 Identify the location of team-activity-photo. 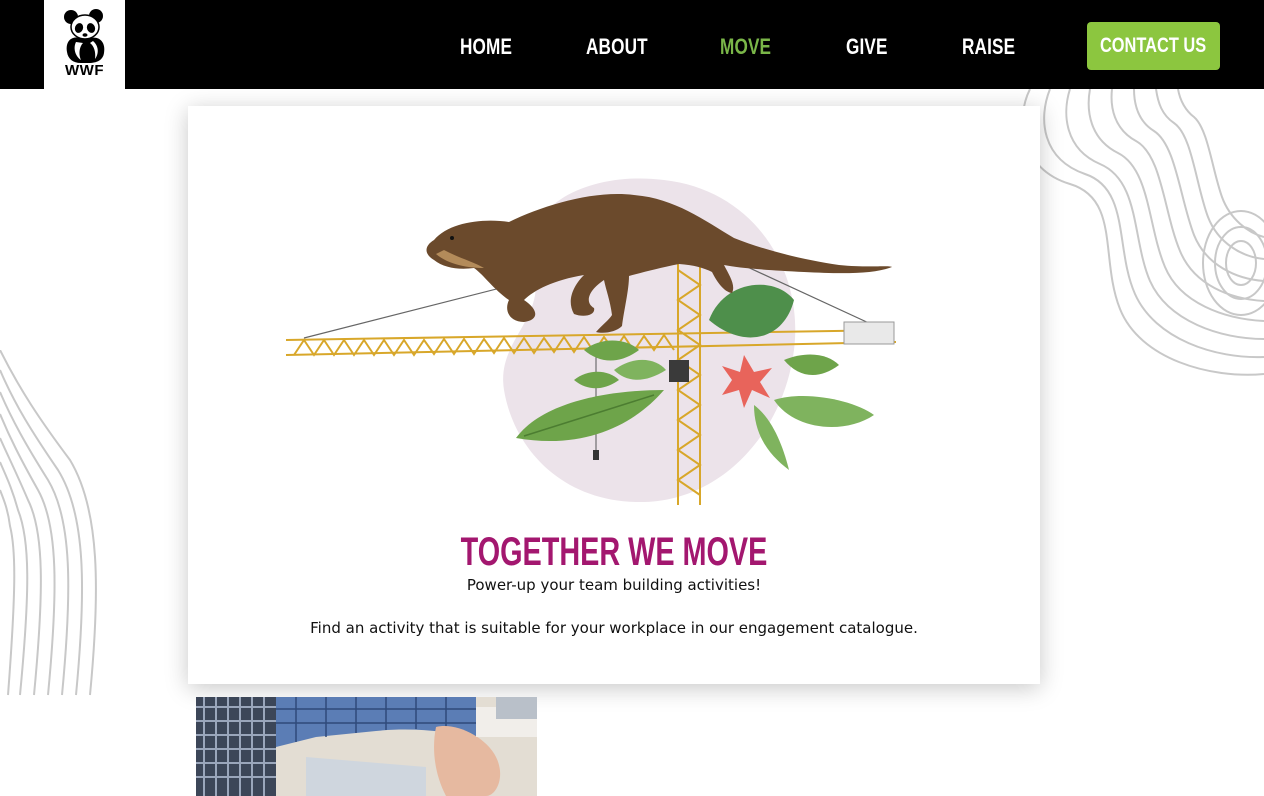
(366, 746).